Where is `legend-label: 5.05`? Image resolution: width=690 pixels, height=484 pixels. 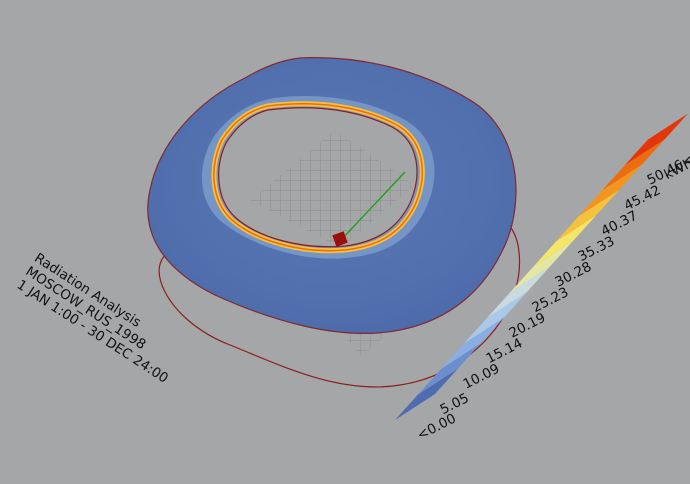
legend-label: 5.05 is located at coordinates (455, 404).